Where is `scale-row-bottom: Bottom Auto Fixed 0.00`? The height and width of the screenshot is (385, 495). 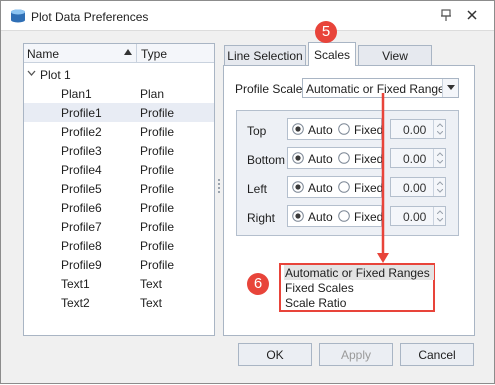
scale-row-bottom: Bottom Auto Fixed 0.00 is located at coordinates (348, 157).